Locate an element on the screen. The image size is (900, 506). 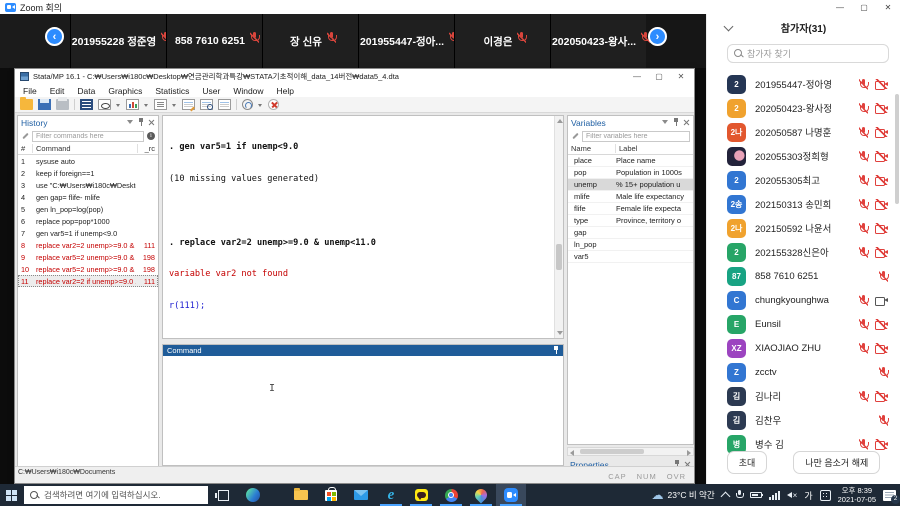
participant-row: 2 202050423-왕사정 is located at coordinates (803, 108).